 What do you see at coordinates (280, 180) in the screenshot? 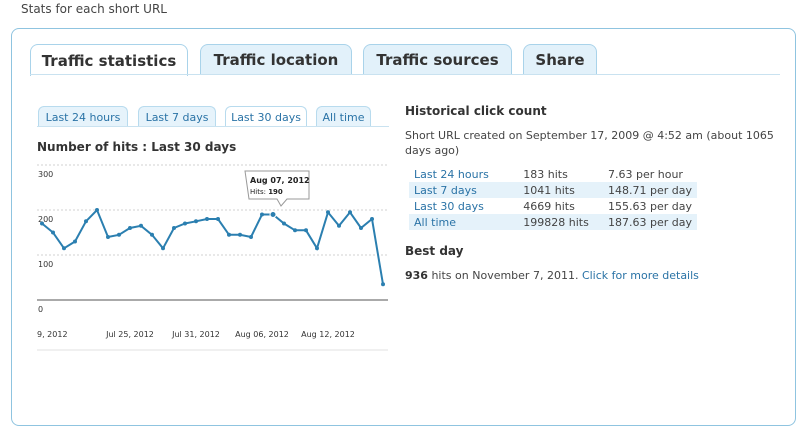
I see `tooltip-date: Aug 07, 2012` at bounding box center [280, 180].